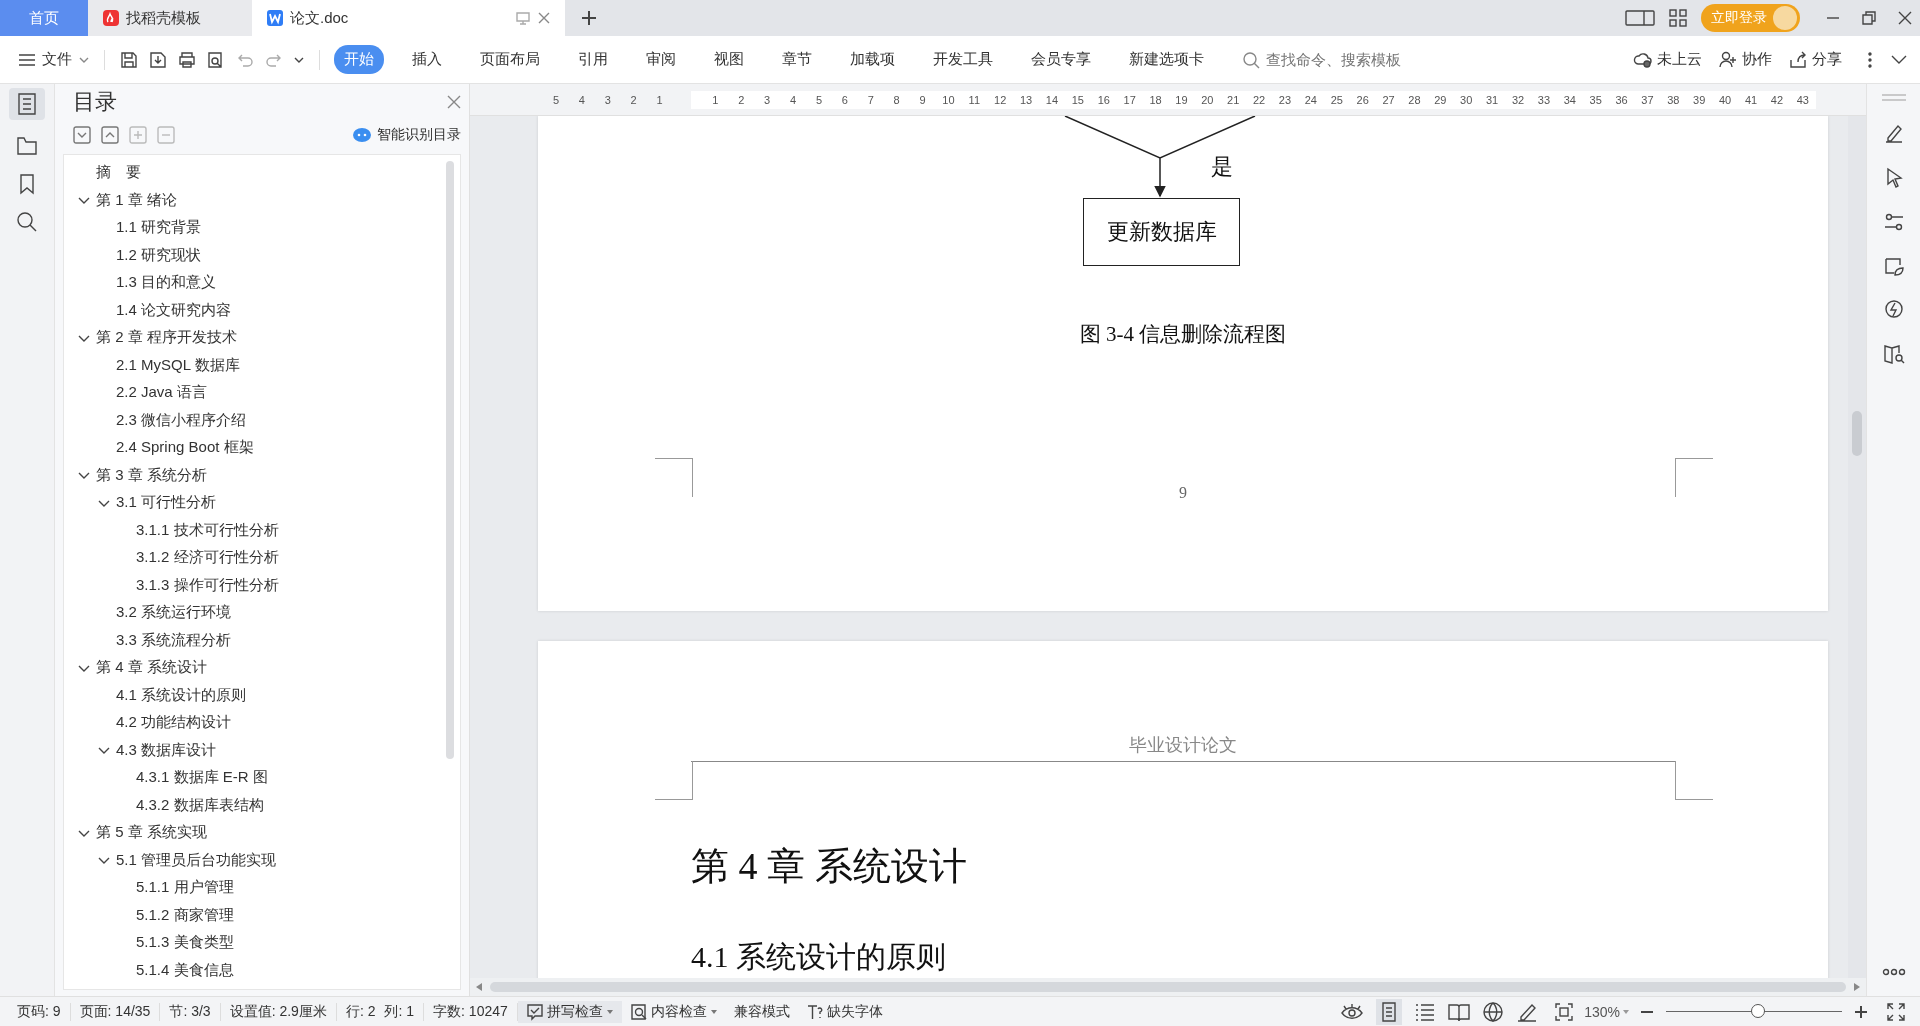 This screenshot has width=1920, height=1026. Describe the element at coordinates (27, 146) in the screenshot. I see `folder-tree-icon` at that location.